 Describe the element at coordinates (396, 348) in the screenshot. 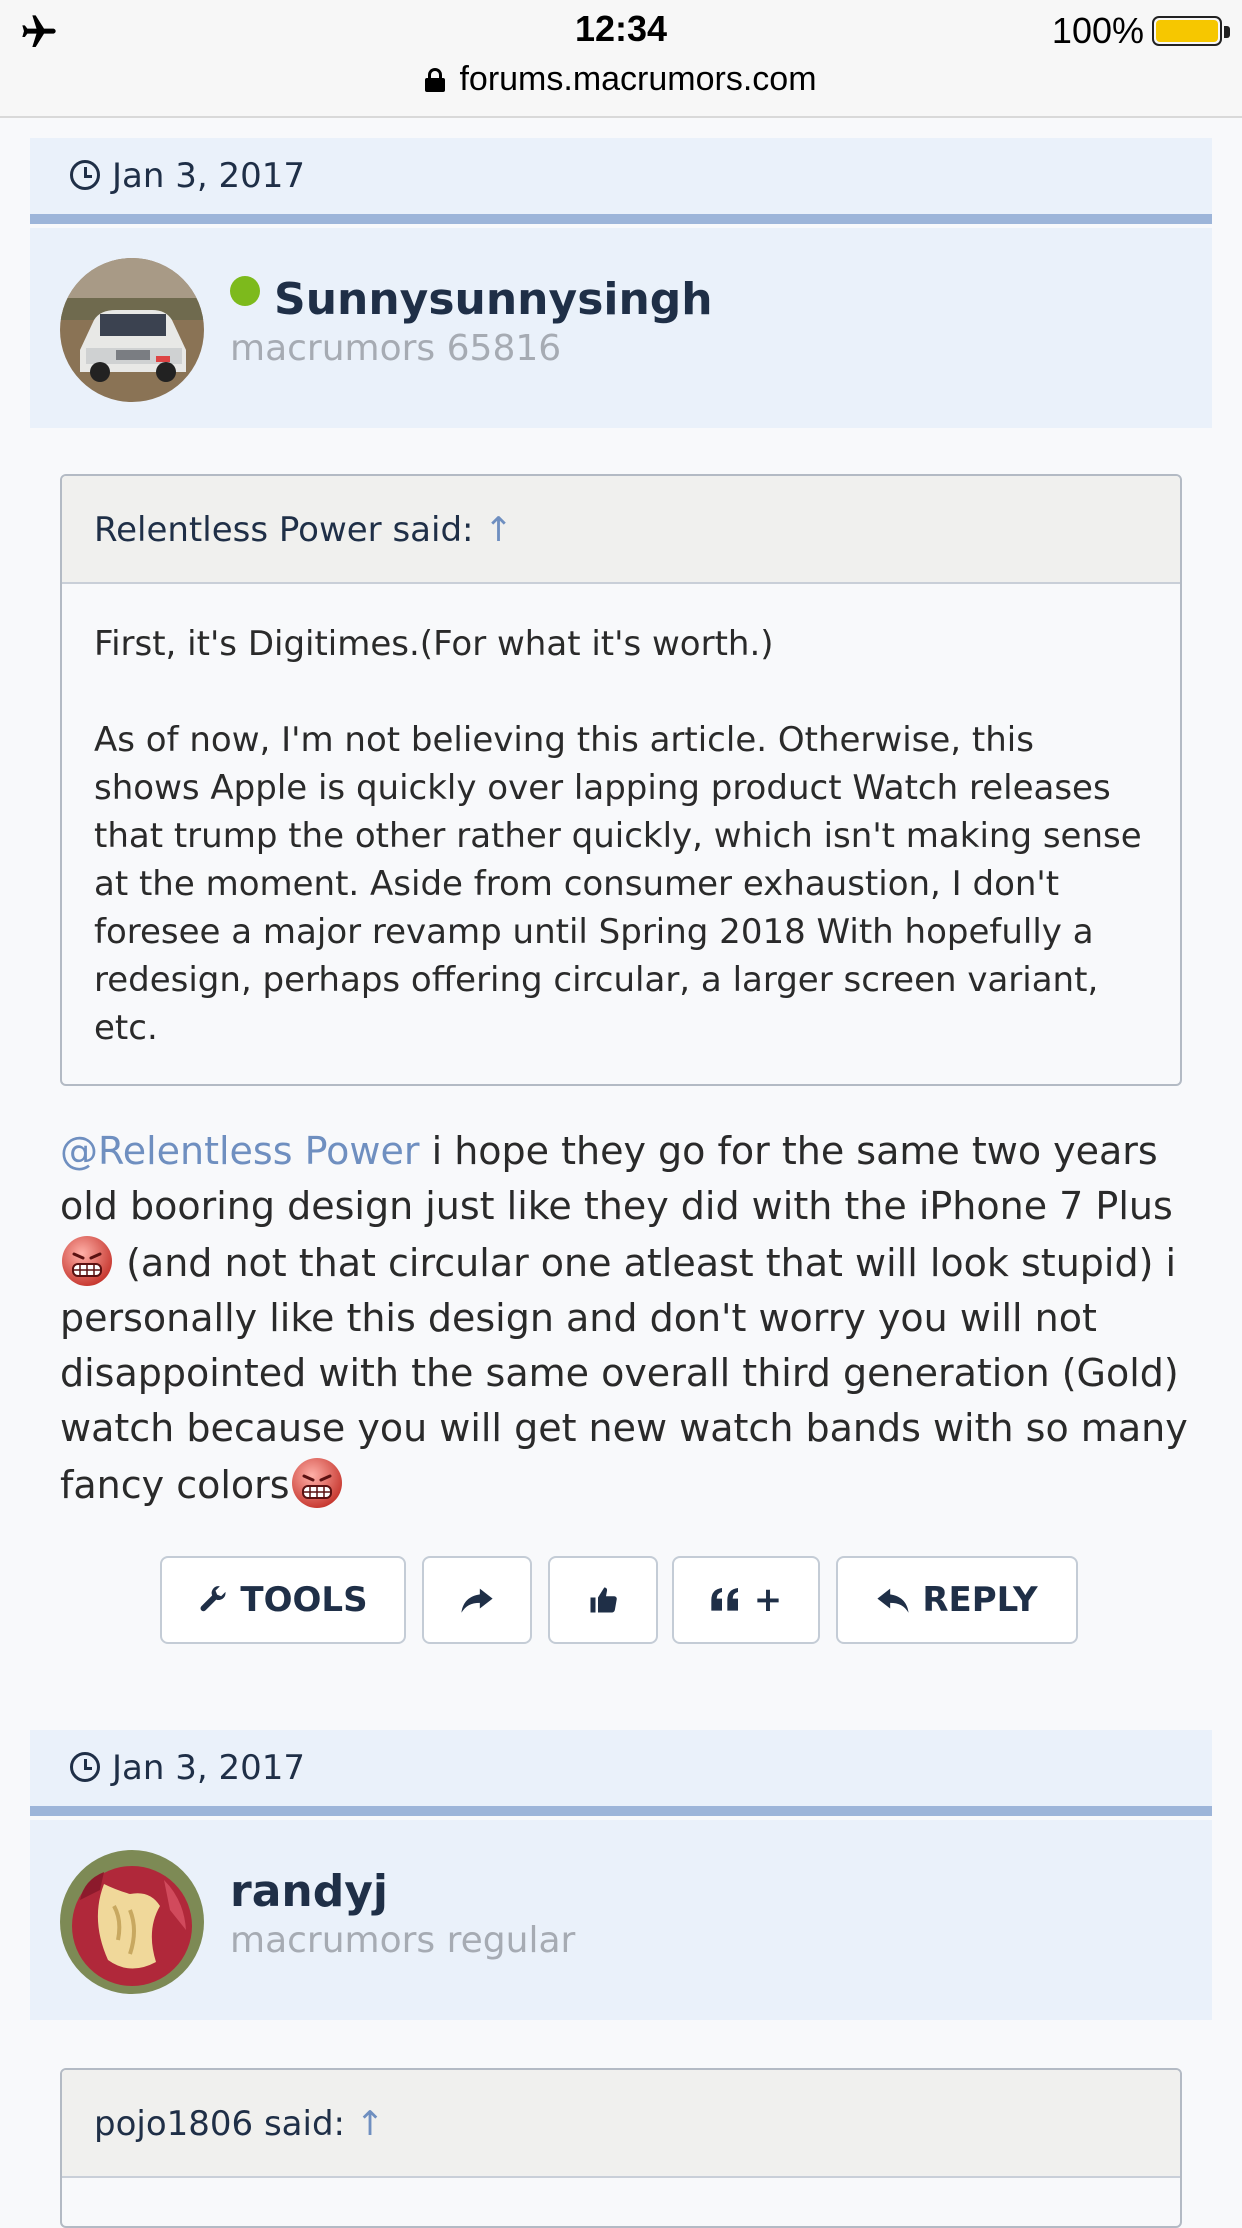

I see `user-title: macrumors 65816` at that location.